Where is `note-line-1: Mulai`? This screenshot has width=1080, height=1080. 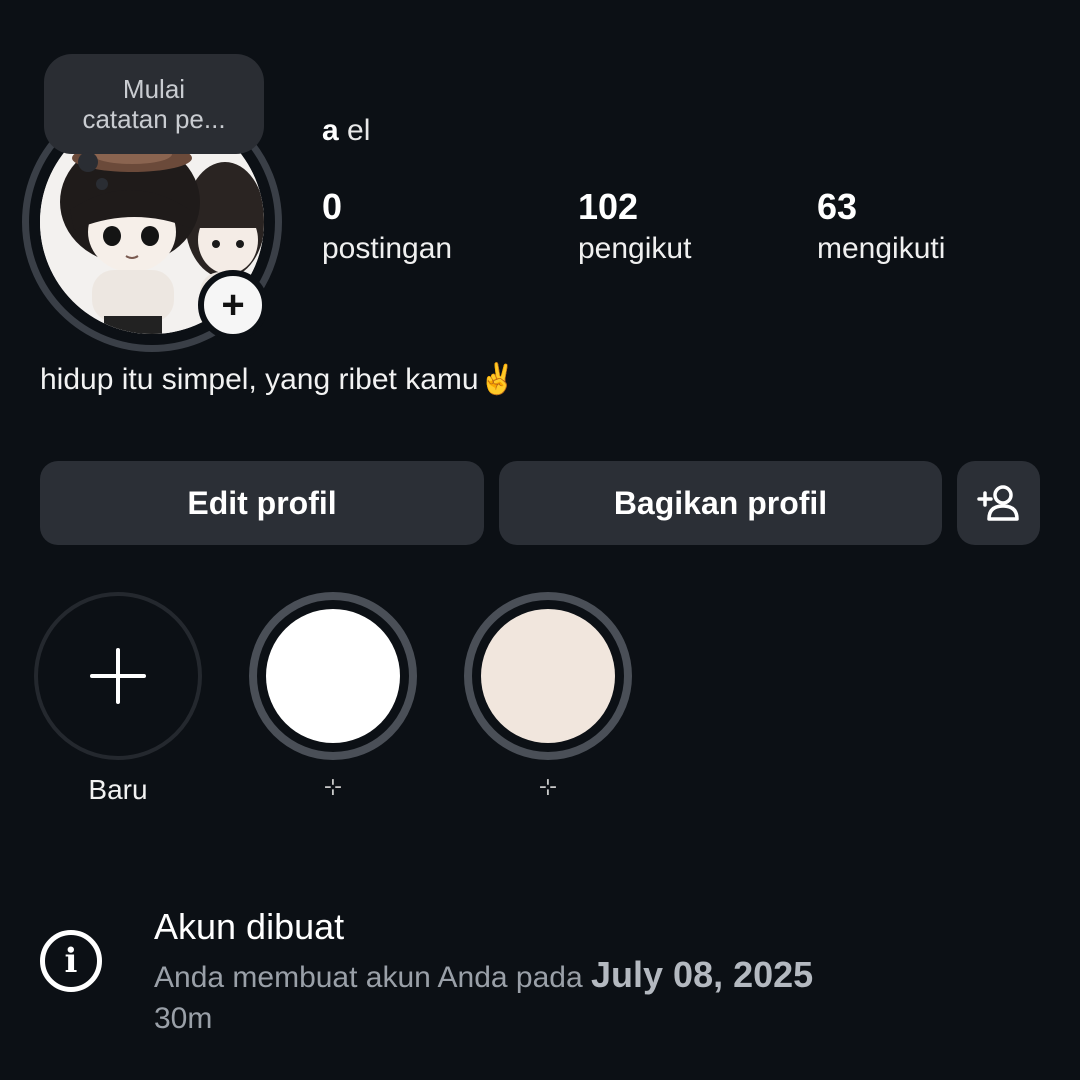
note-line-1: Mulai is located at coordinates (154, 89).